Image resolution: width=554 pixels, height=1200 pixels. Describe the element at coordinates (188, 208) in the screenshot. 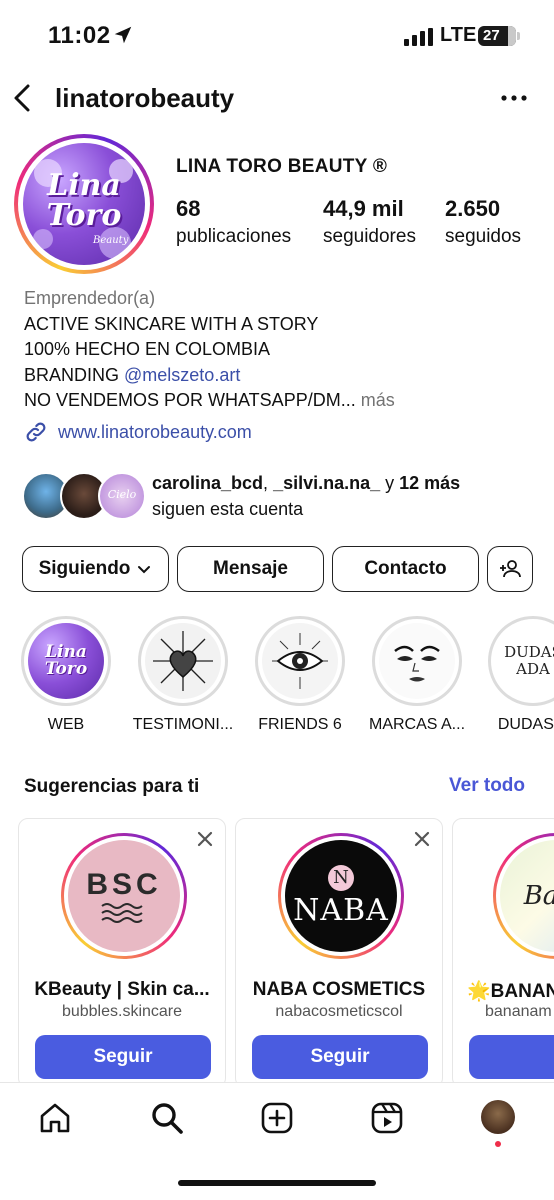

I see `stat-value: 68` at that location.